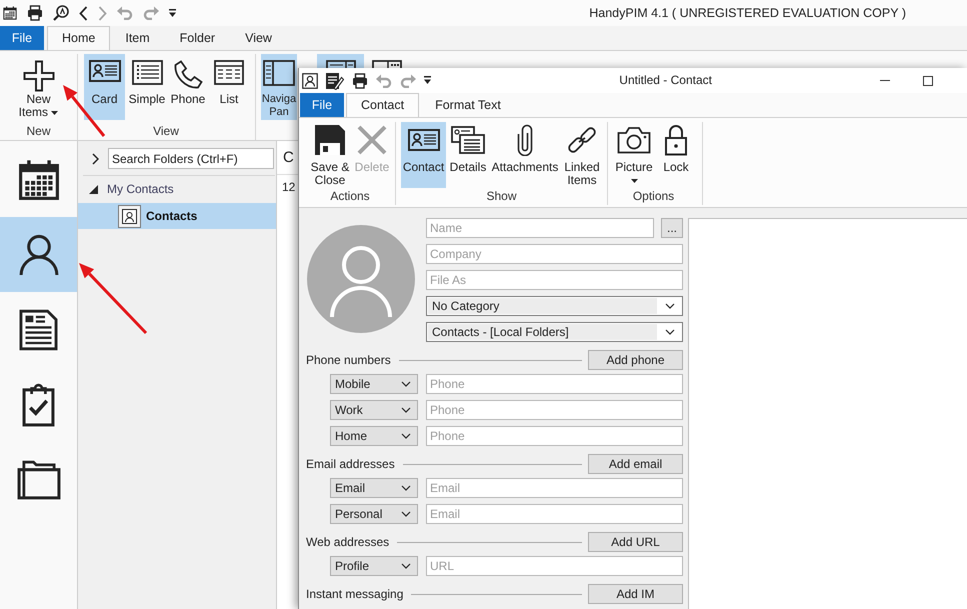 This screenshot has height=609, width=967. What do you see at coordinates (177, 189) in the screenshot?
I see `folder-tree-item: My Contacts` at bounding box center [177, 189].